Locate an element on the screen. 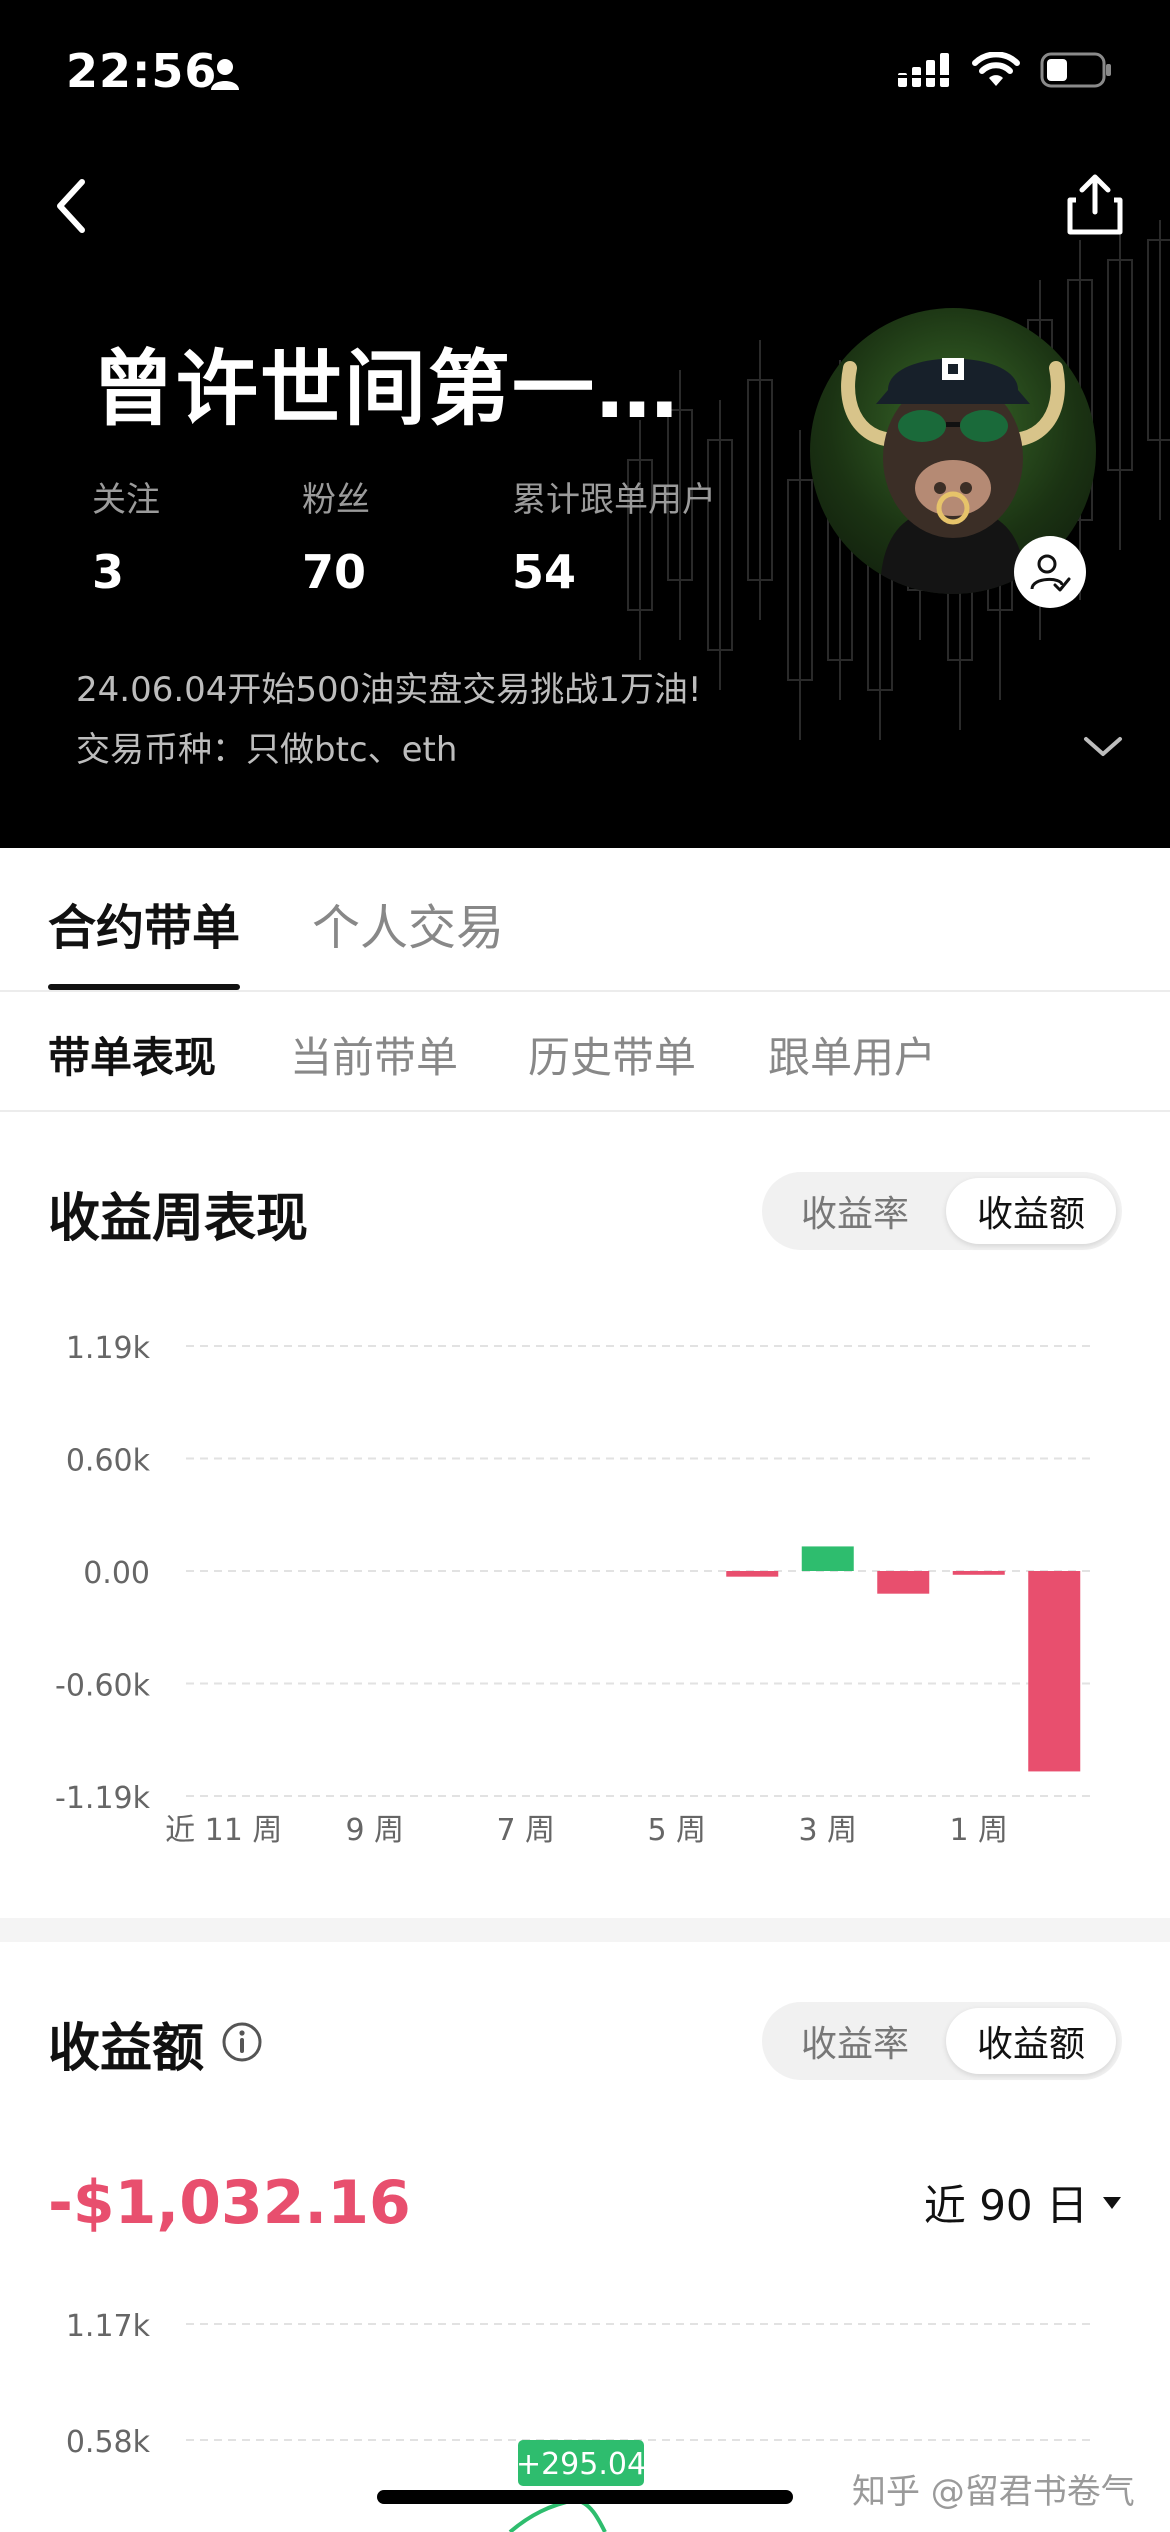 The height and width of the screenshot is (2532, 1170). total-profit-value: -$1,032.16 is located at coordinates (229, 2203).